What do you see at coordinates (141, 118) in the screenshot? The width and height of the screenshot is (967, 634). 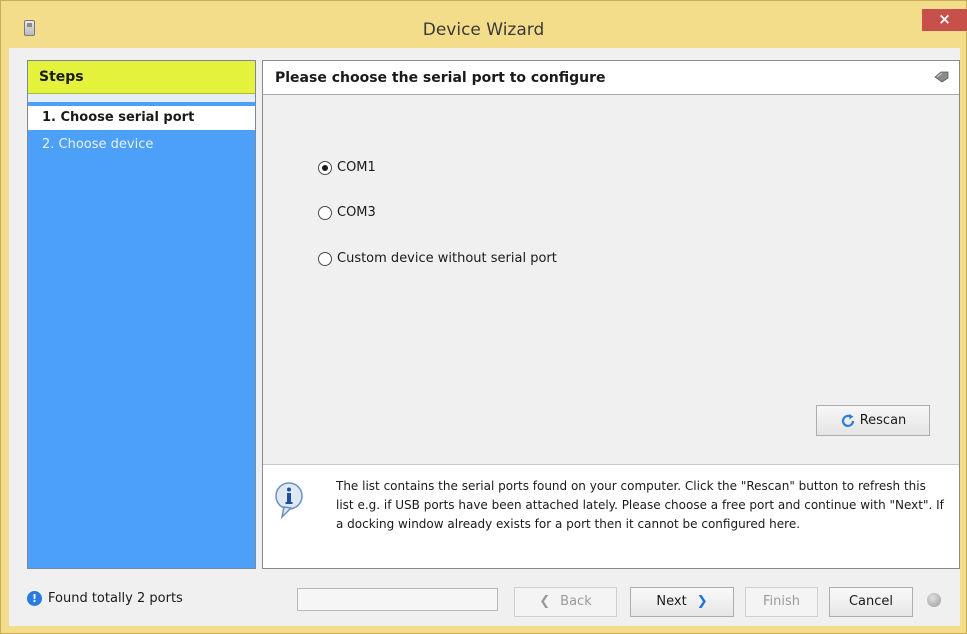 I see `step-choose-serial-port: 1. Choose serial port` at bounding box center [141, 118].